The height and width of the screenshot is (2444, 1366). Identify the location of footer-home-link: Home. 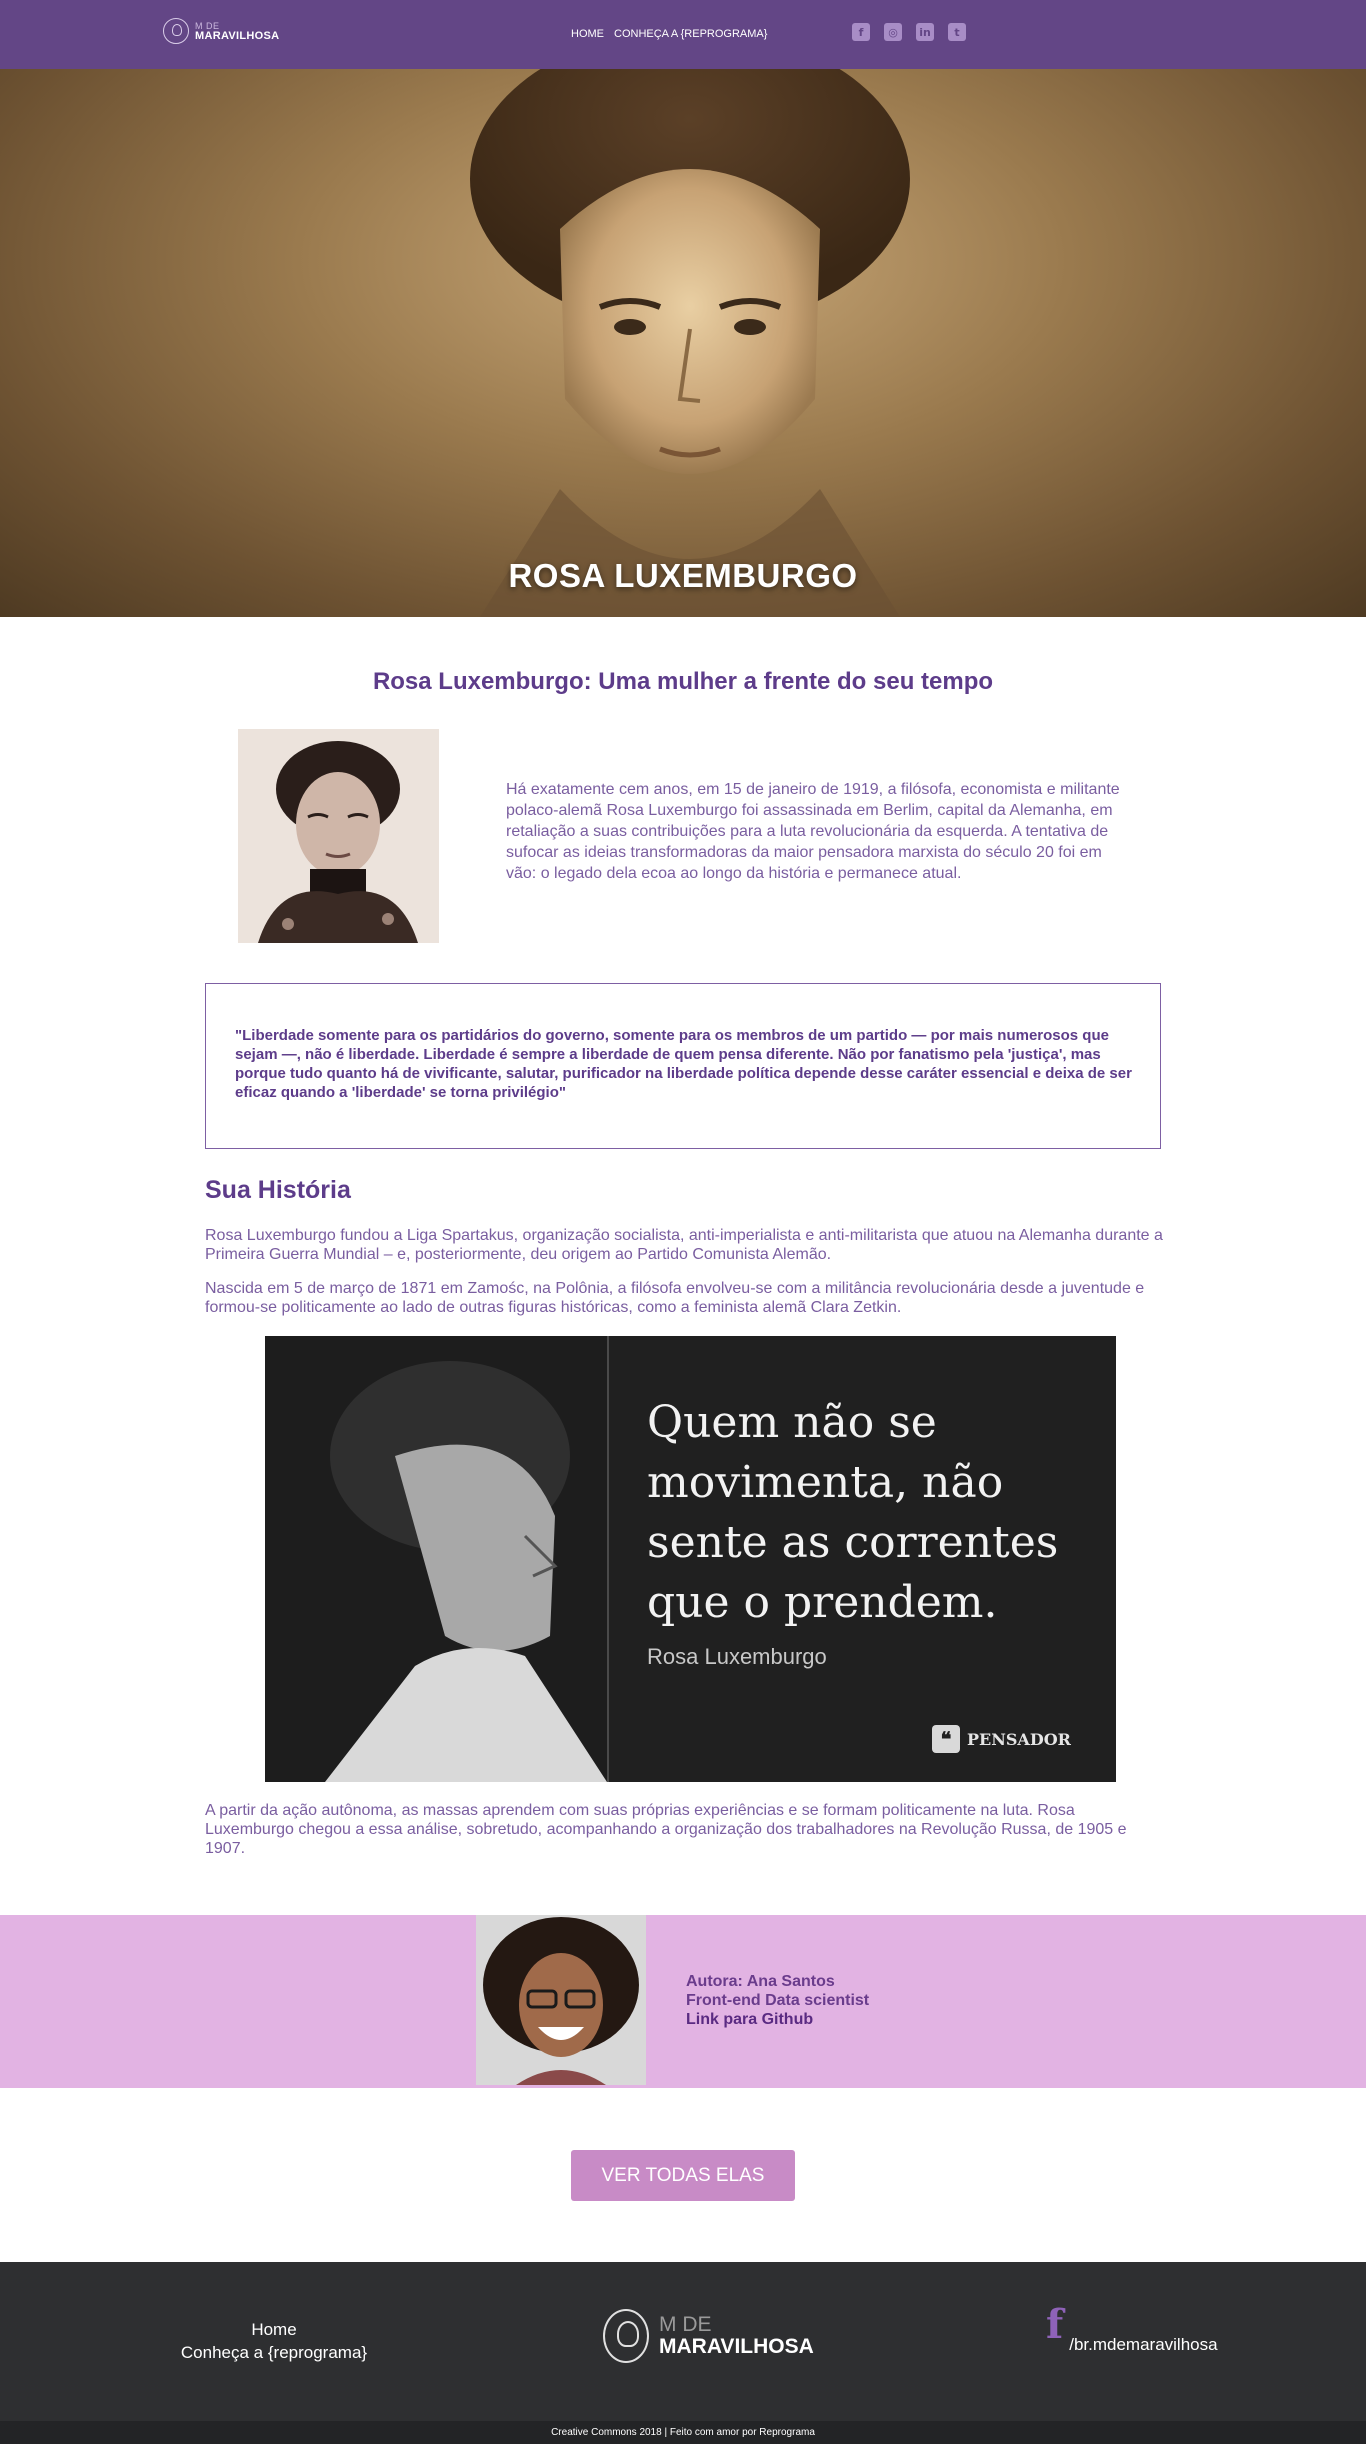
(274, 2329).